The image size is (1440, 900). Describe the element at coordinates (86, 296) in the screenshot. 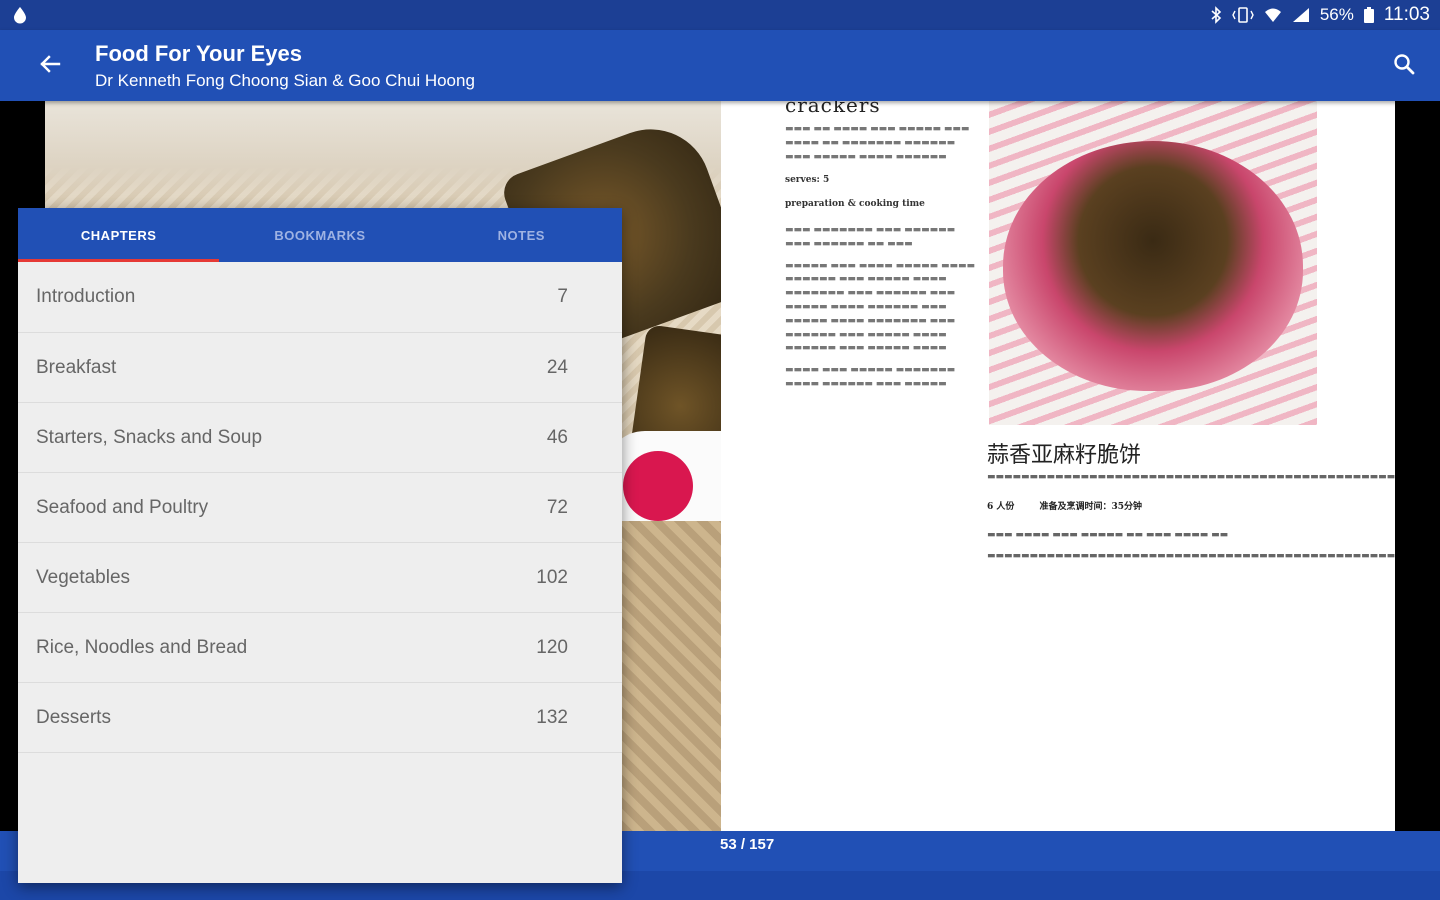

I see `chapter-title: Introduction` at that location.